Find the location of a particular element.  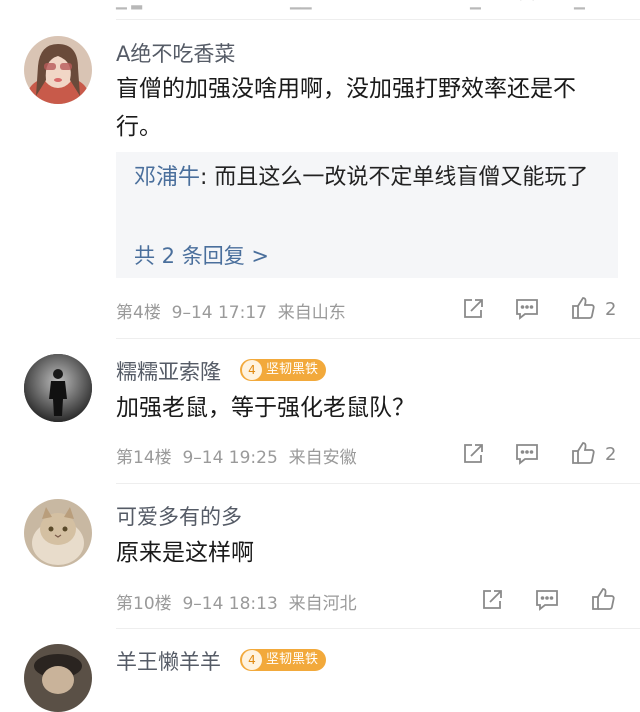

comment-text: 加强老鼠，等于强化老鼠队？ is located at coordinates (265, 408).